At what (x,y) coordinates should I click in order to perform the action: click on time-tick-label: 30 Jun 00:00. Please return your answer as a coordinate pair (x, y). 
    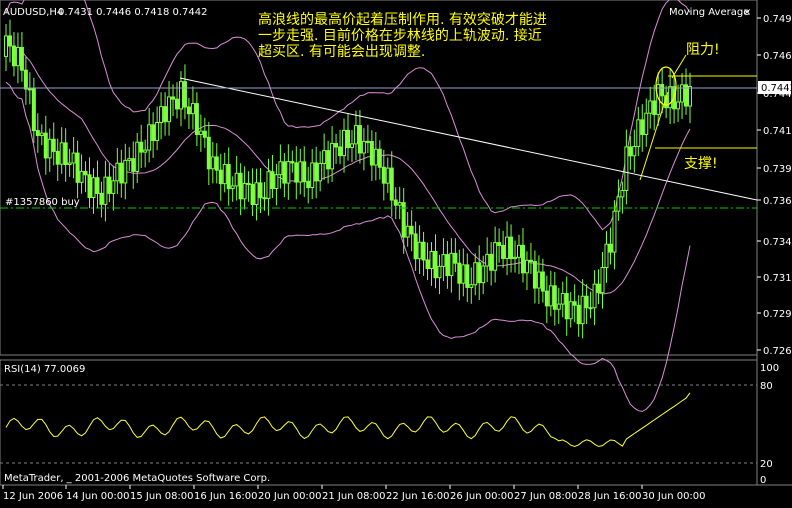
    Looking at the image, I should click on (674, 496).